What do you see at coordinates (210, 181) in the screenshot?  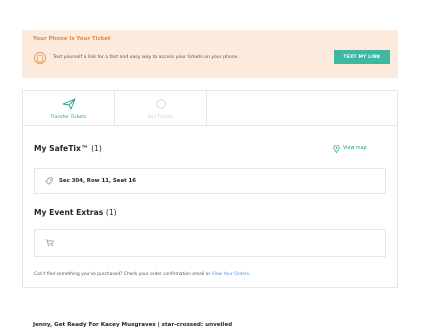 I see `seat-card: Sec 304, Row 11, Seat 16` at bounding box center [210, 181].